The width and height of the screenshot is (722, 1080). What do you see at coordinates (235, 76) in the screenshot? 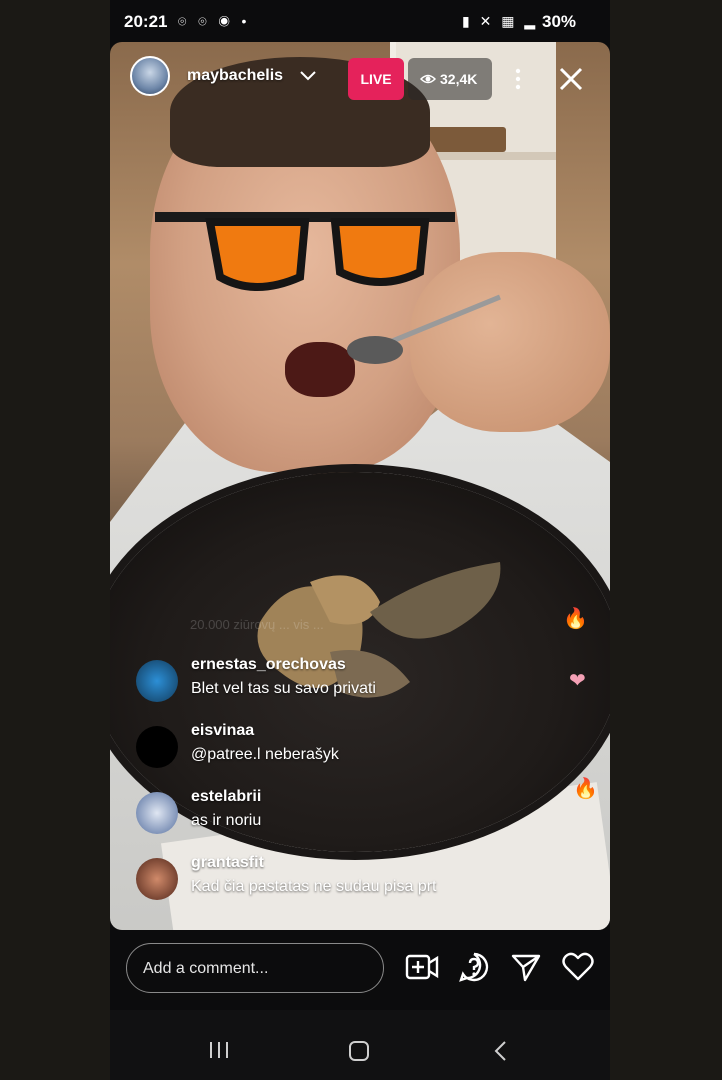
I see `host-username: maybachelis` at bounding box center [235, 76].